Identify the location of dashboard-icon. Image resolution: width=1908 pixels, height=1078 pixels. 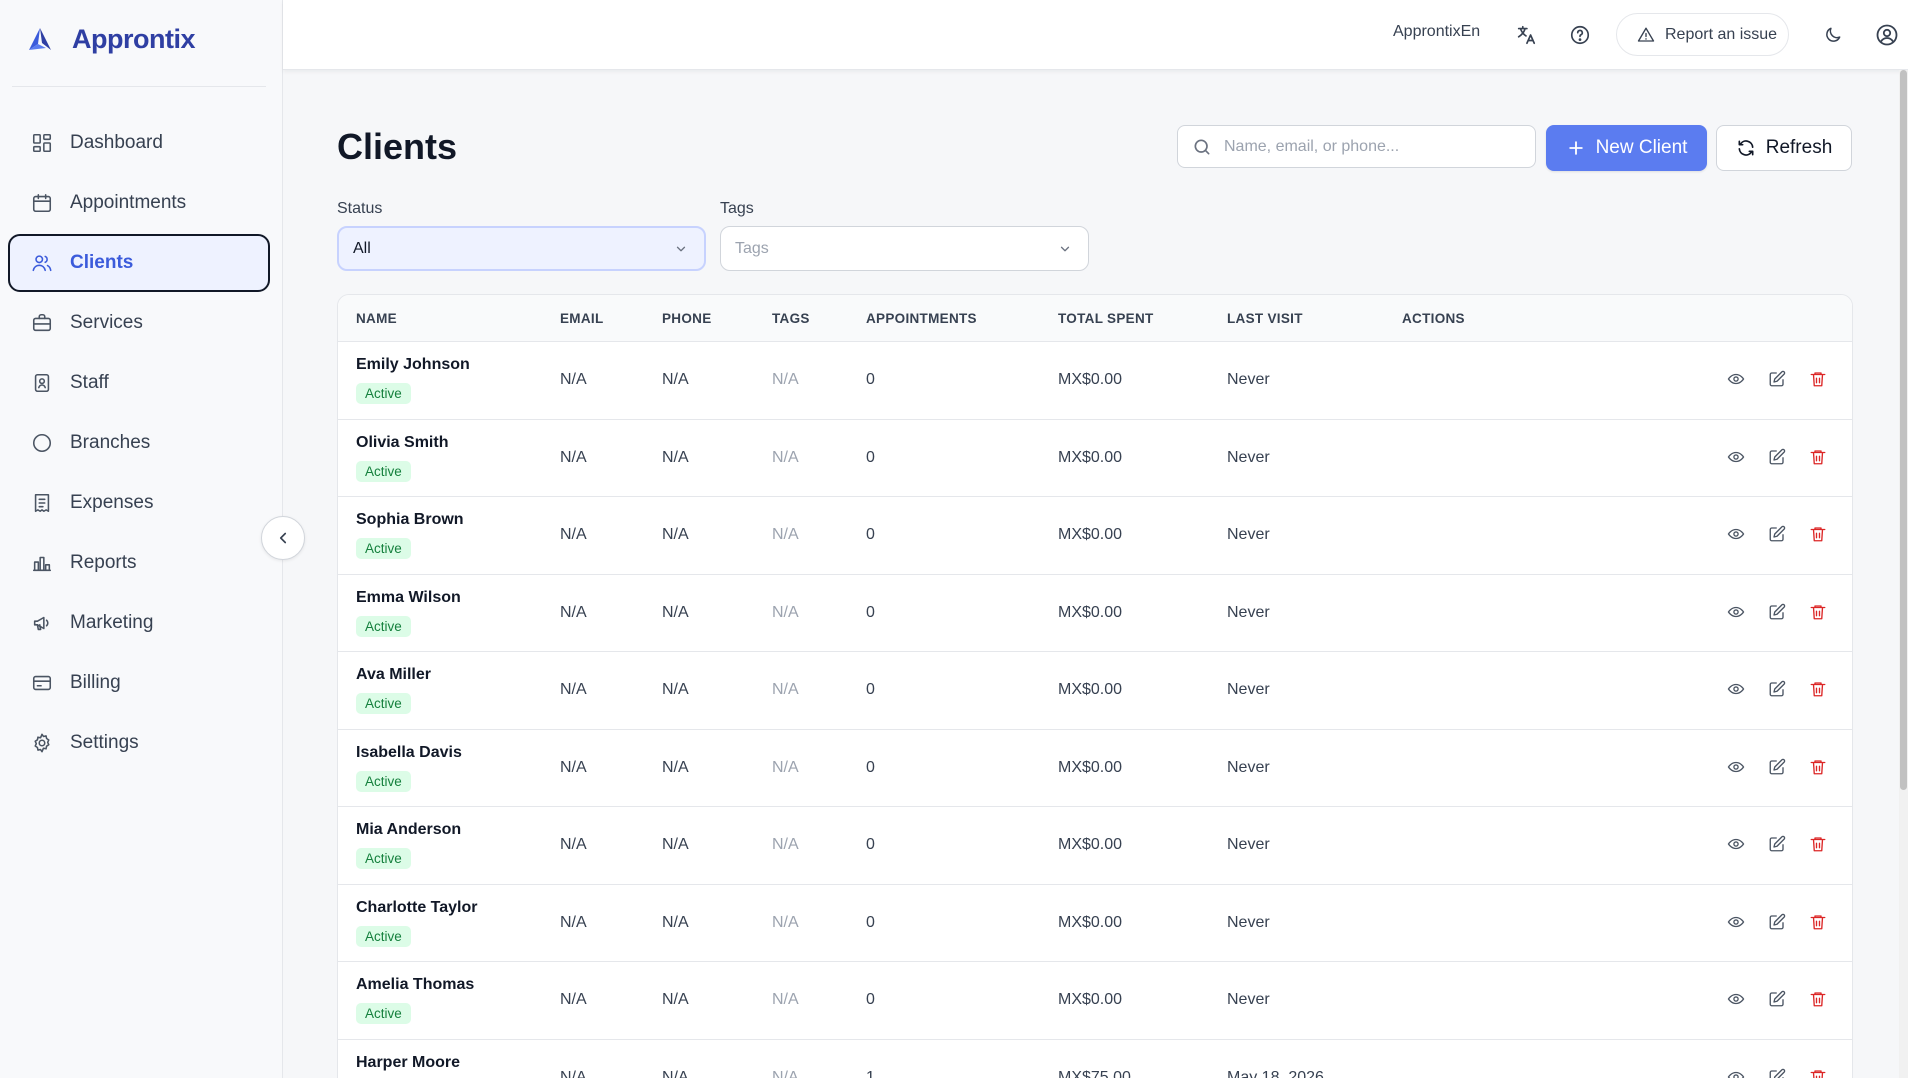
(42, 143).